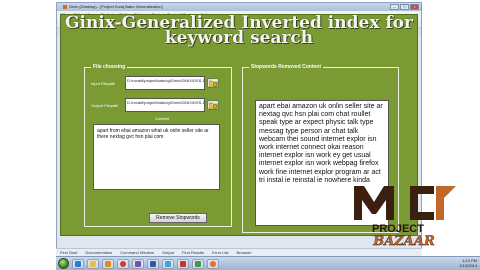 The width and height of the screenshot is (480, 270). I want to click on file-choosing-legend: File choosing, so click(109, 67).